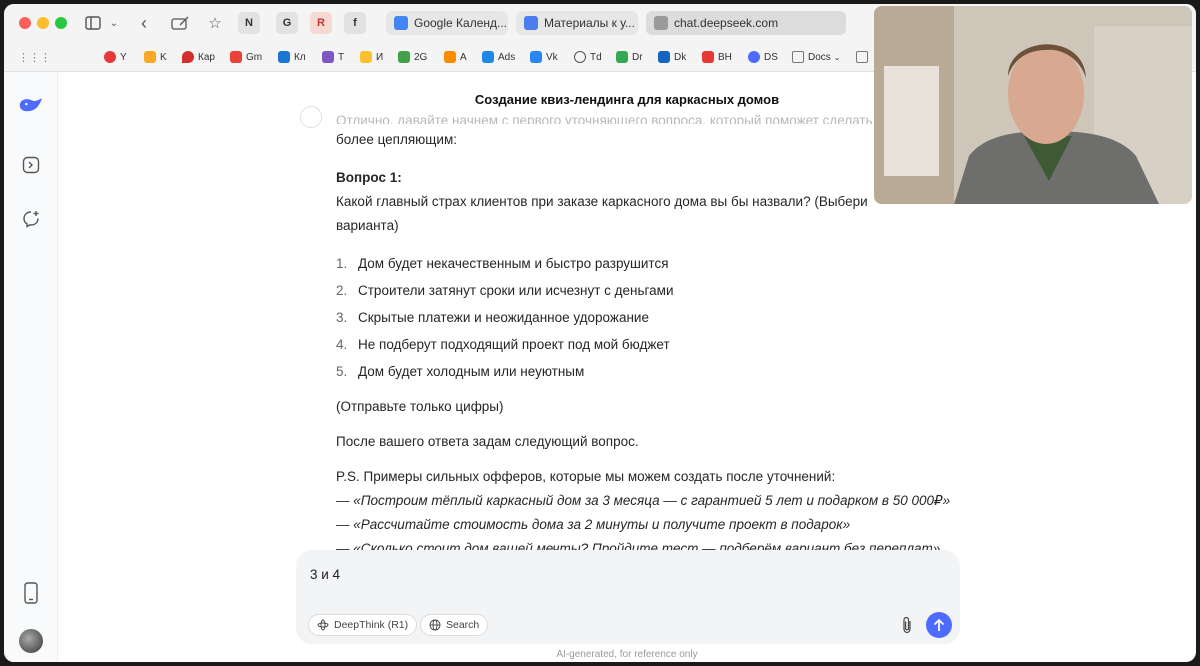  What do you see at coordinates (1033, 105) in the screenshot?
I see `webcam-video-overlay` at bounding box center [1033, 105].